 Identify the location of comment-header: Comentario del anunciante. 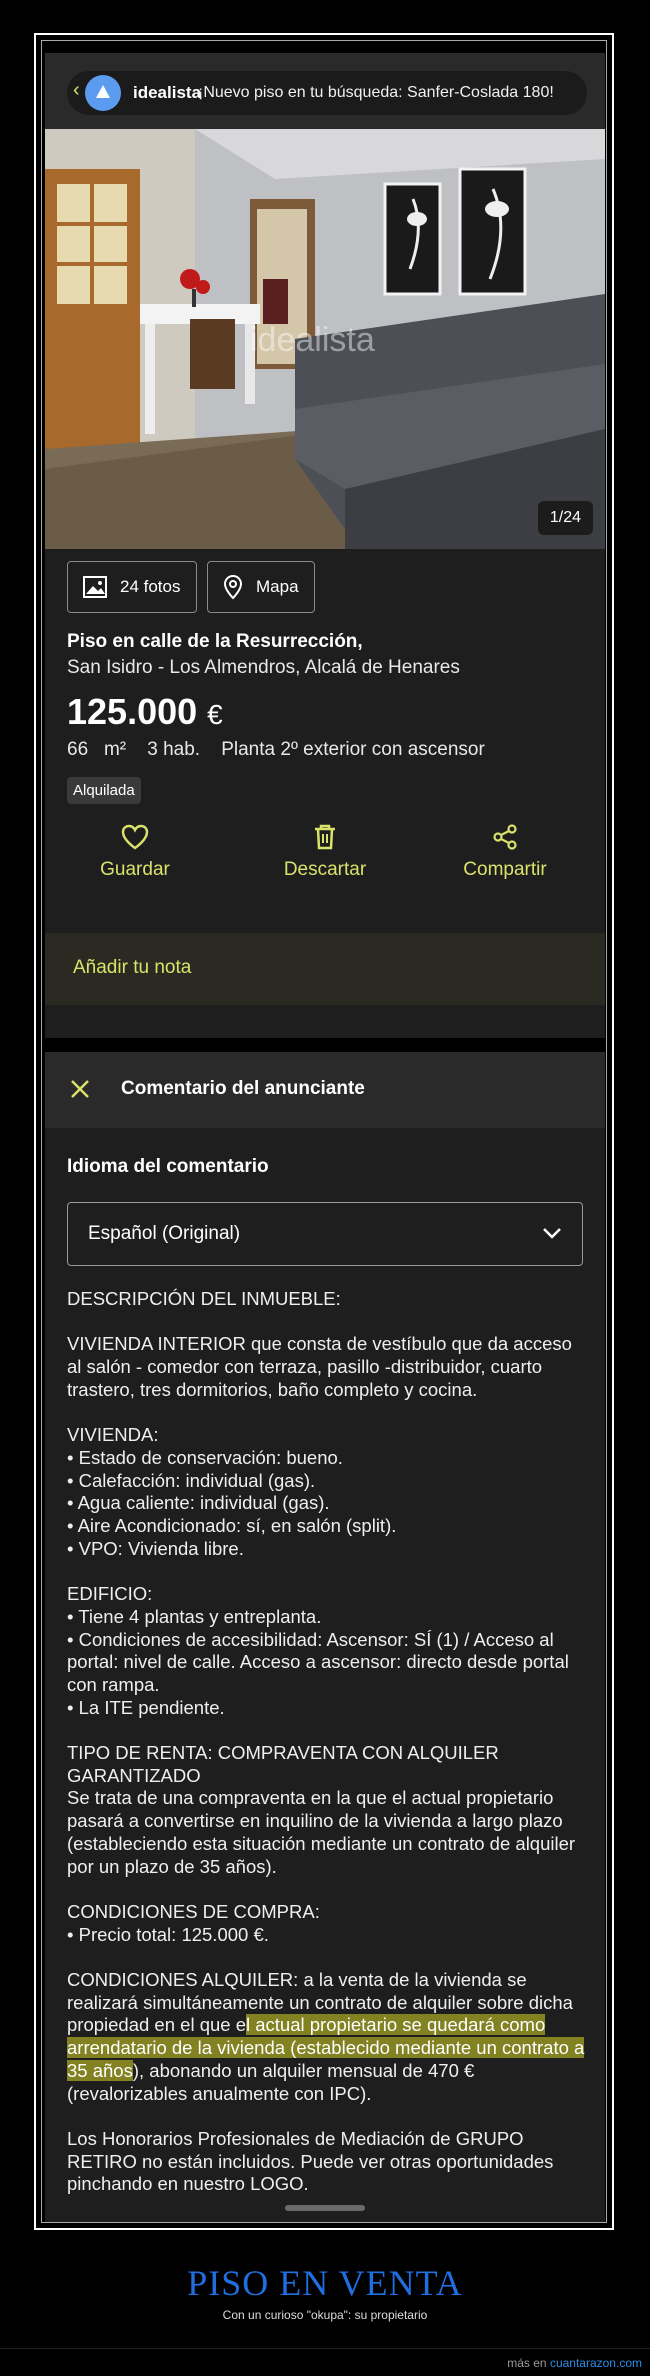
(325, 1090).